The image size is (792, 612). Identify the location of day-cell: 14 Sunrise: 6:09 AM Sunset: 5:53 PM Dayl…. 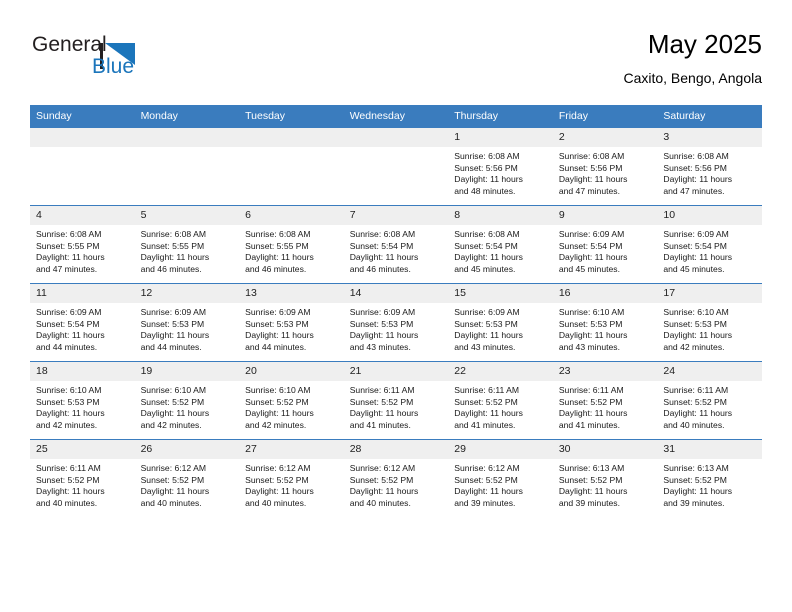
(396, 322).